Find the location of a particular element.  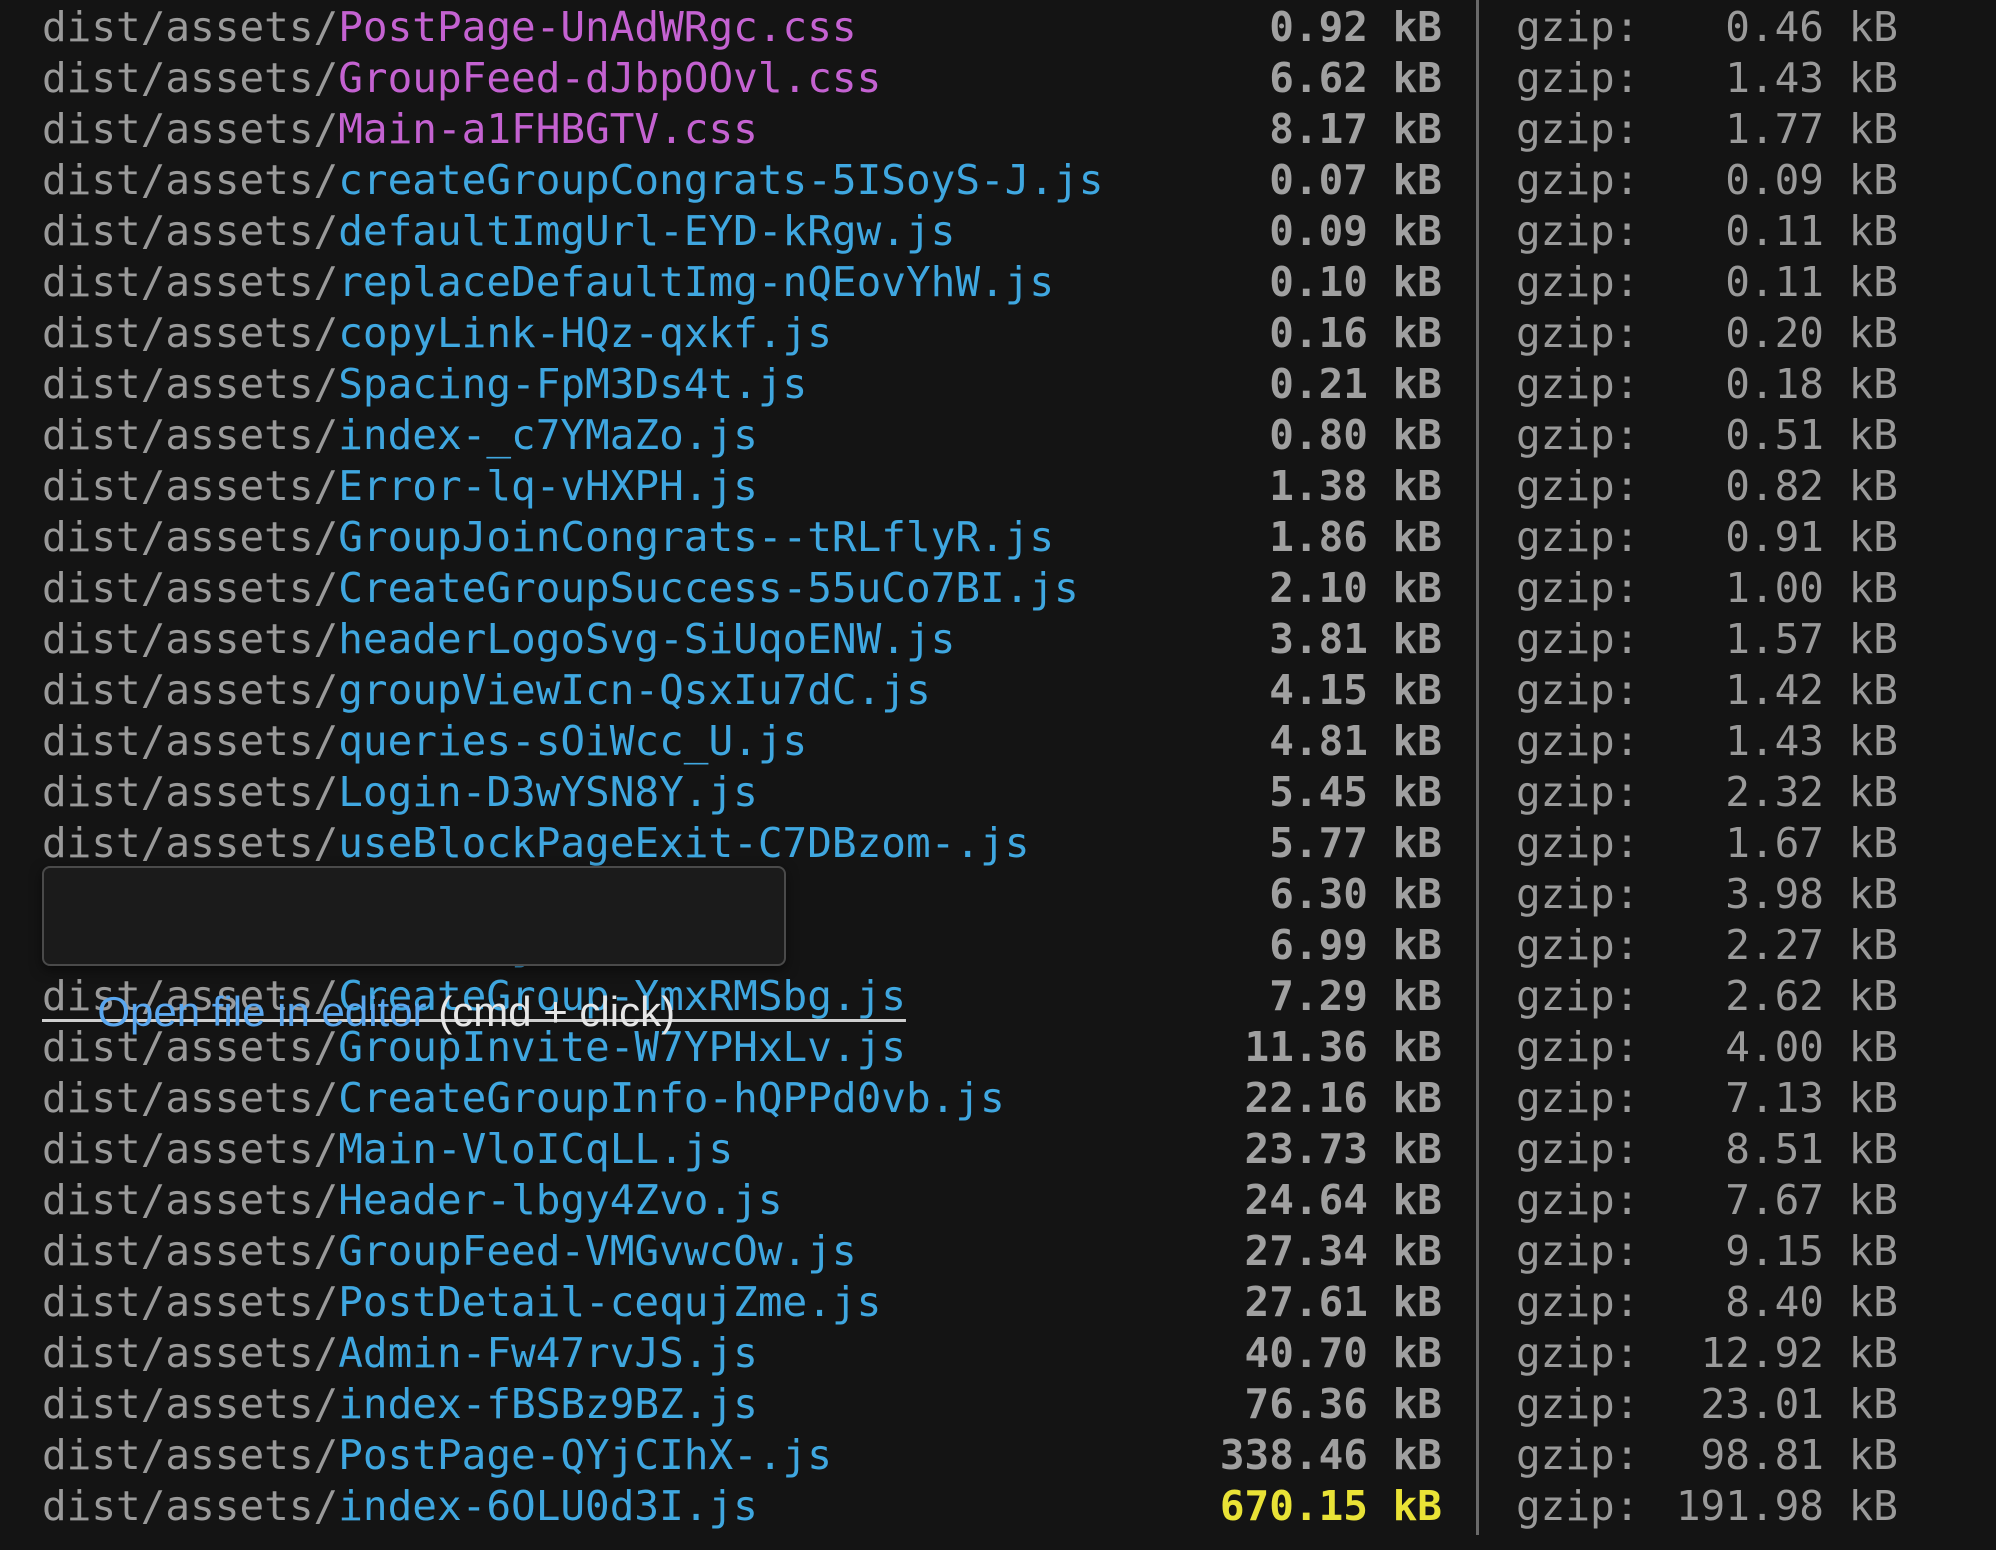

file-path-link: dist/assets/copyLink-HQz-qxkf.js is located at coordinates (437, 333).